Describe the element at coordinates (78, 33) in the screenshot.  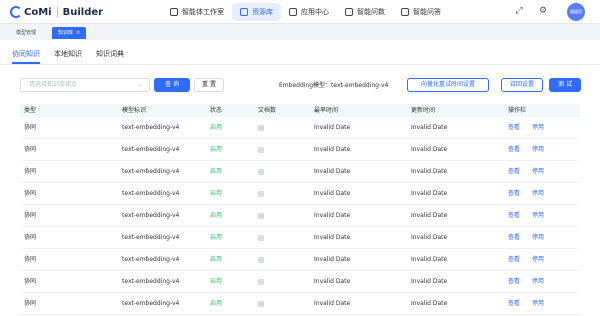
I see `close-icon: ×` at that location.